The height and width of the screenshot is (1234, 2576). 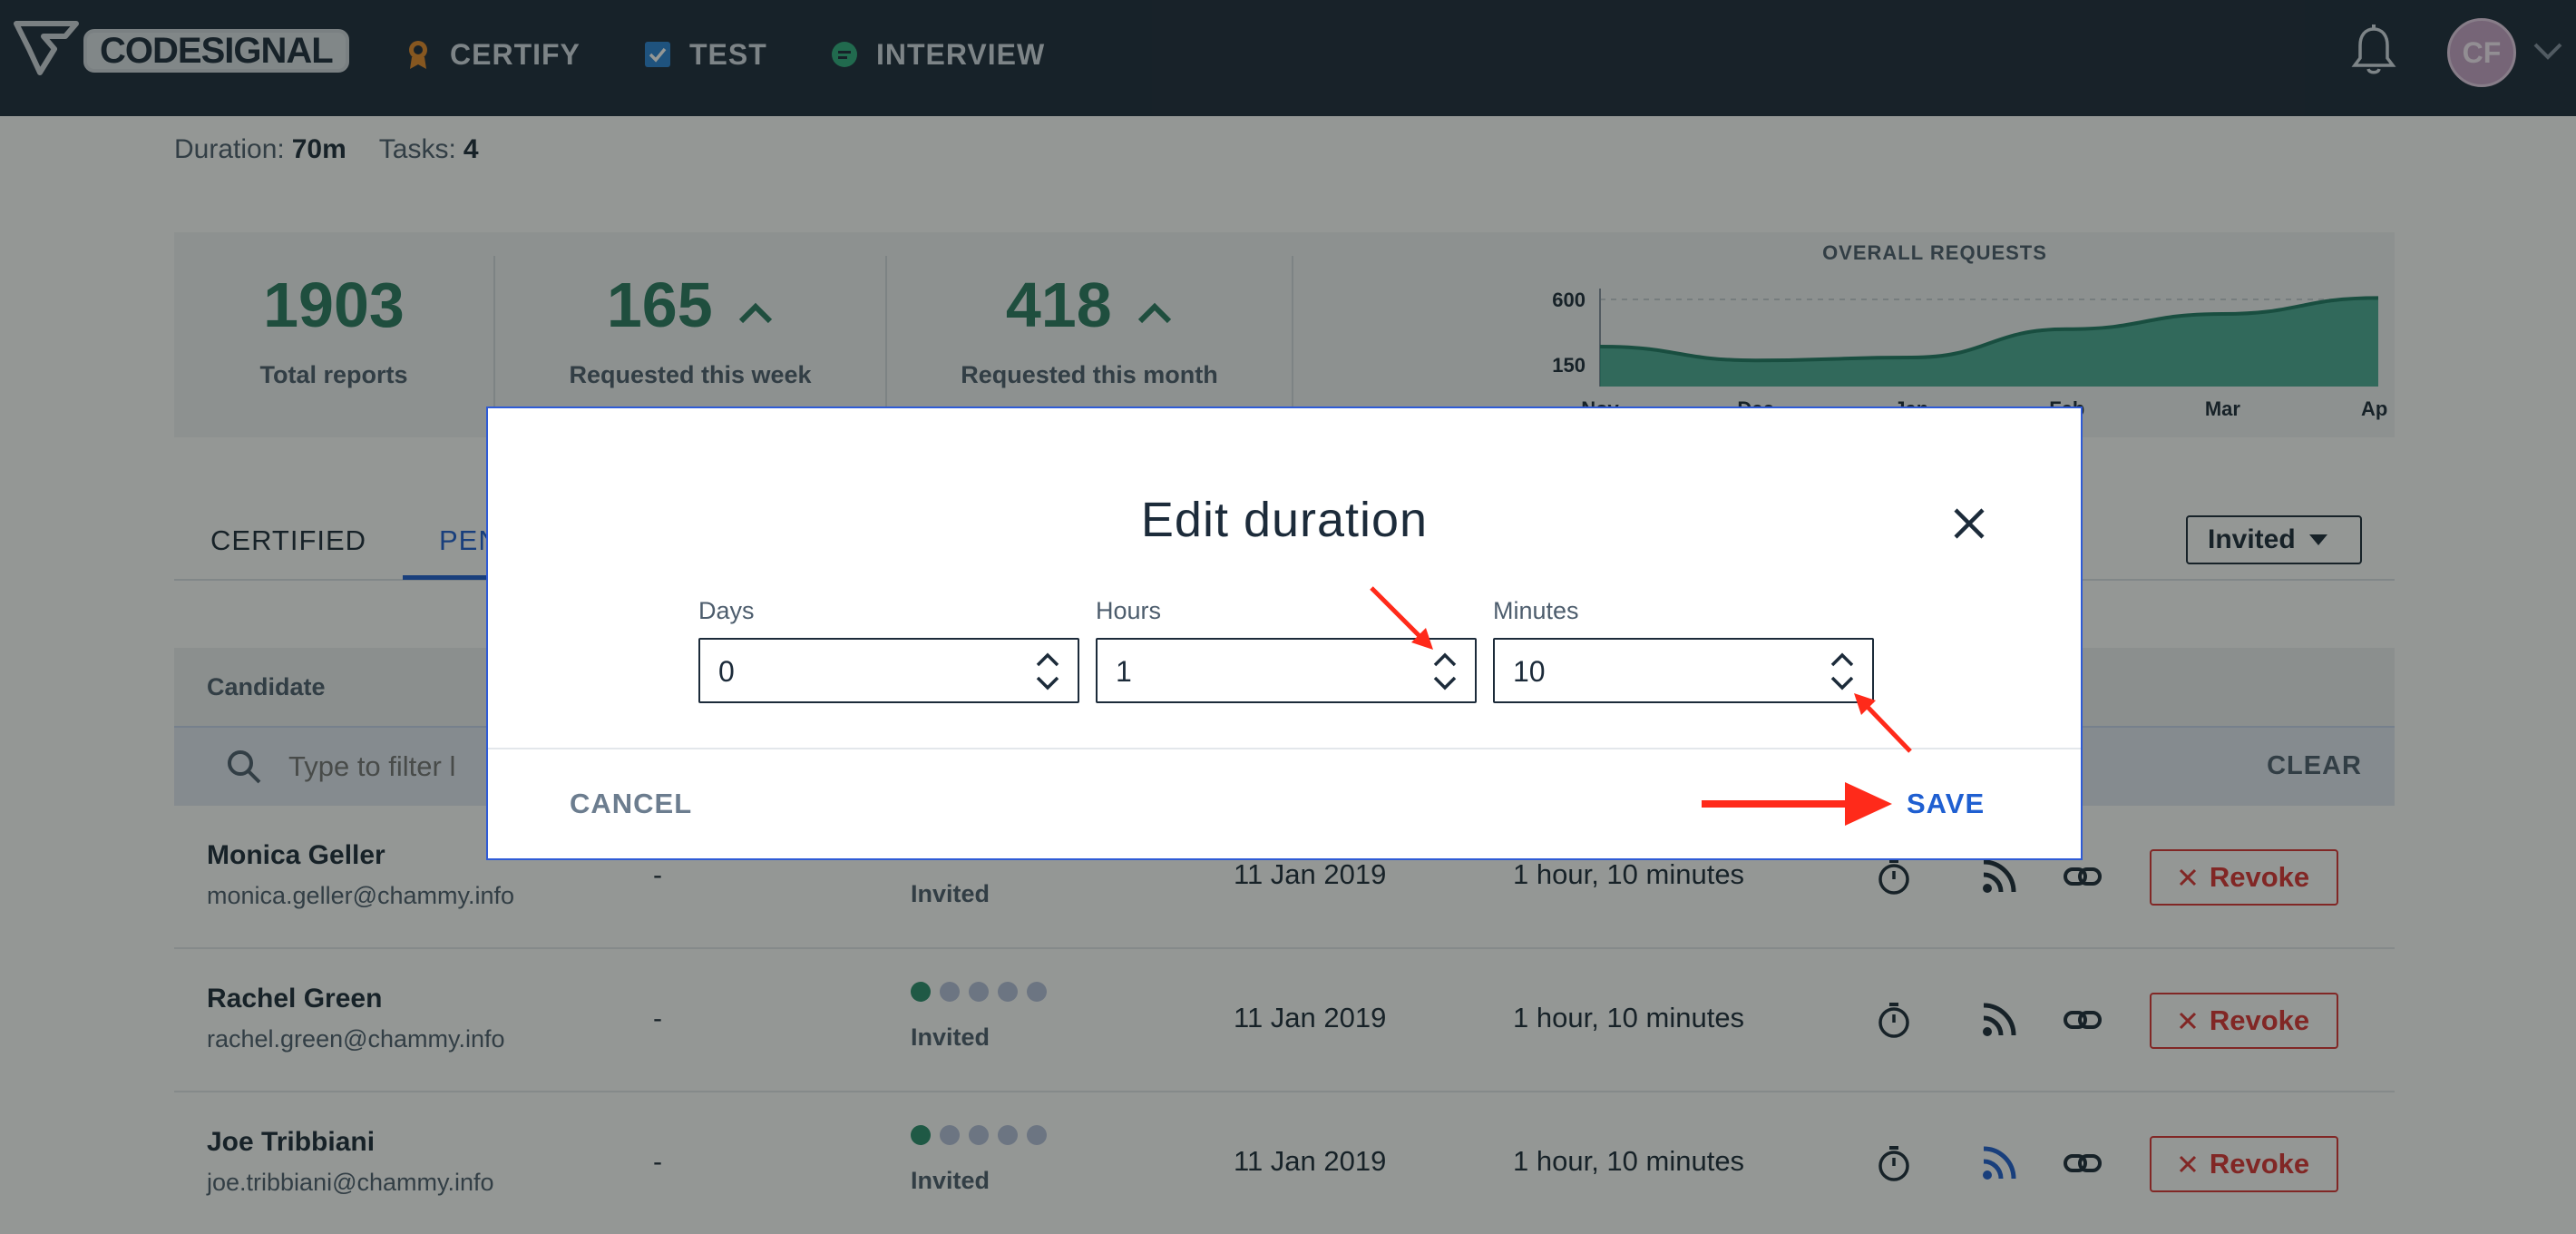 I want to click on hours-stepper, so click(x=1286, y=671).